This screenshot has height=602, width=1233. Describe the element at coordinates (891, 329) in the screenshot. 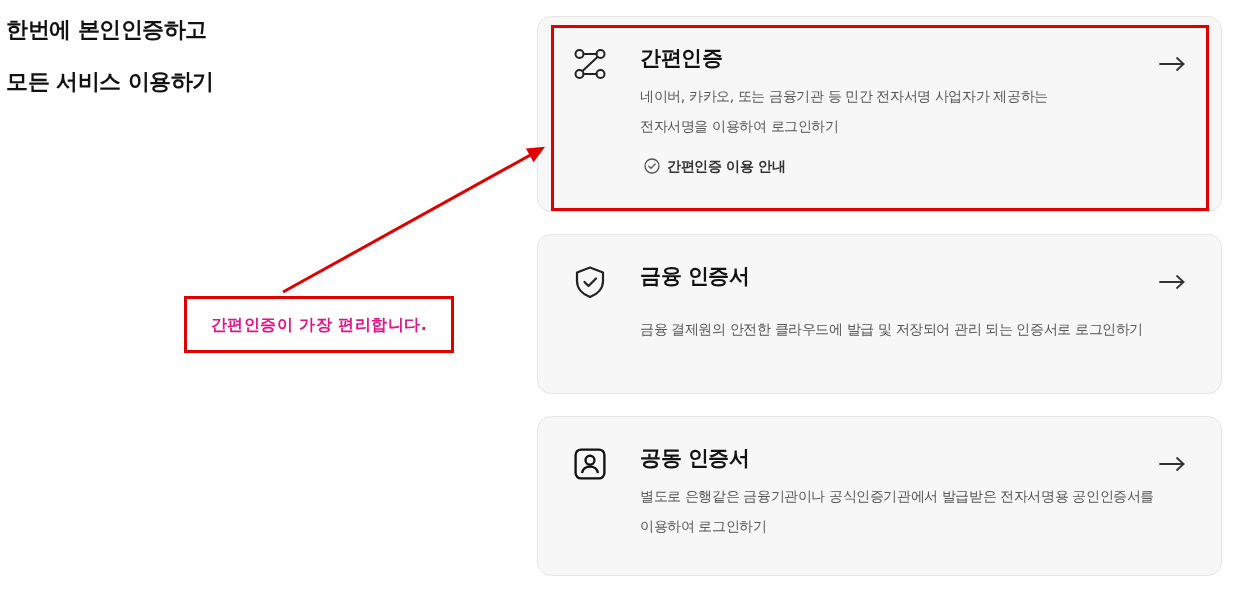

I see `option-description: 금융 결제원의 안전한 클라우드에 발급 및 저장되어 관리 되는 인증서로 로그인하기` at that location.